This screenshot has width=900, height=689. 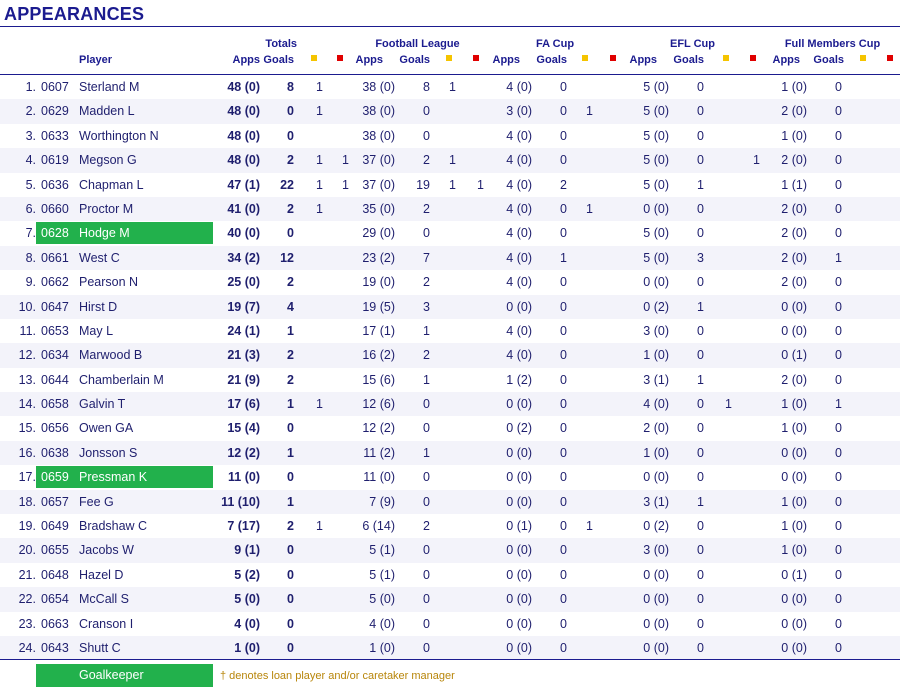 I want to click on row-number: 10., so click(x=27, y=306).